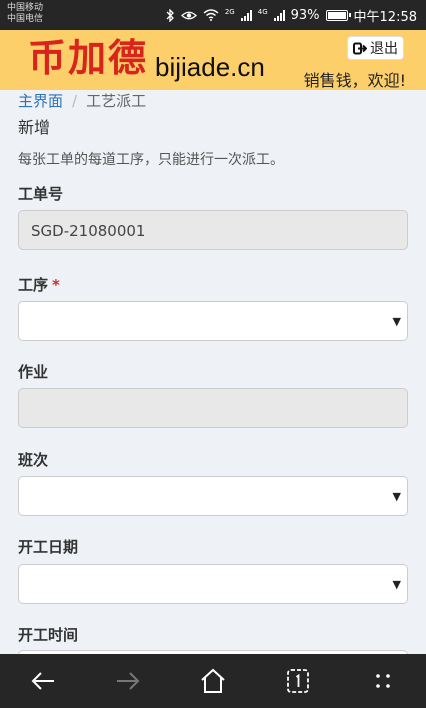  Describe the element at coordinates (213, 496) in the screenshot. I see `shift-select: ▼` at that location.